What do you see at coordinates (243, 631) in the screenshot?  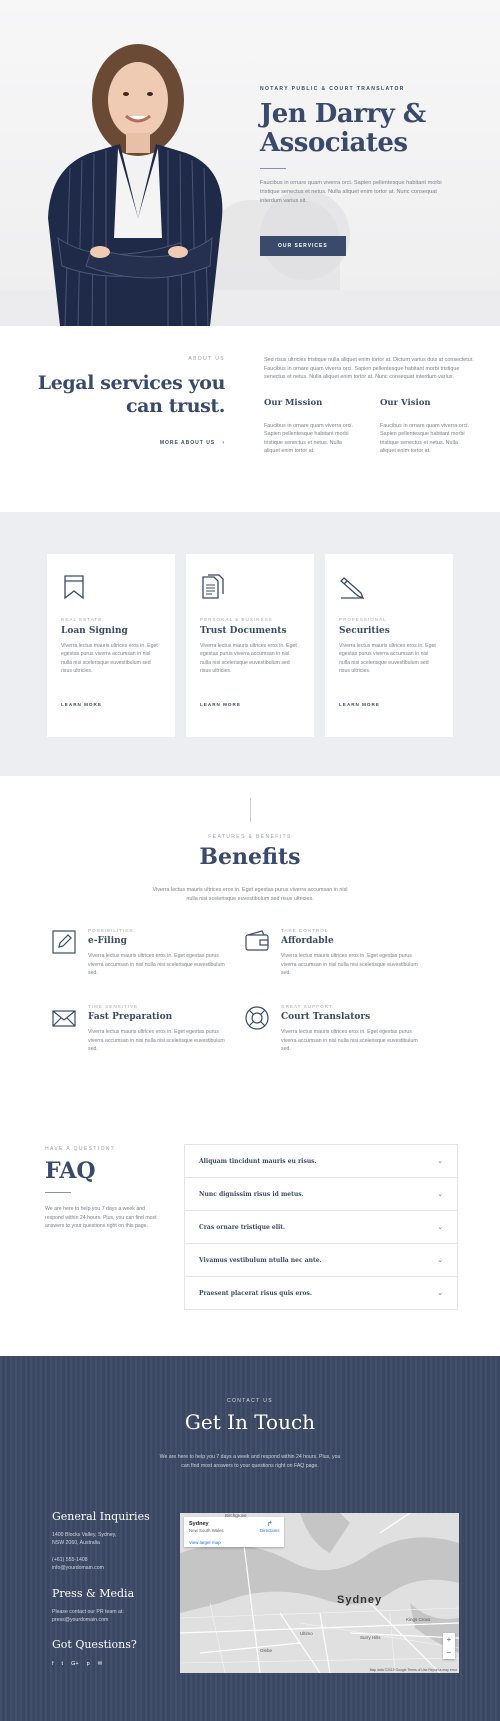 I see `service-title: Trust Documents` at bounding box center [243, 631].